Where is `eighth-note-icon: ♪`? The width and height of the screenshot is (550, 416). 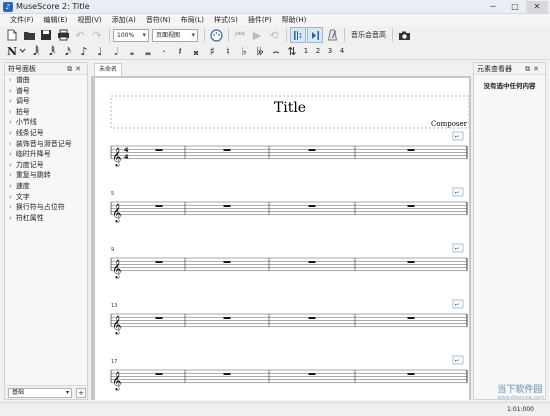 eighth-note-icon: ♪ is located at coordinates (84, 51).